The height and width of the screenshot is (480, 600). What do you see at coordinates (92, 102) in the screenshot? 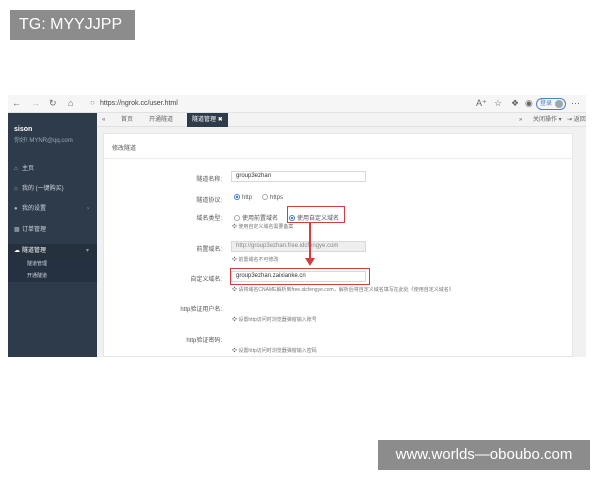
I see `lock-icon: ○` at bounding box center [92, 102].